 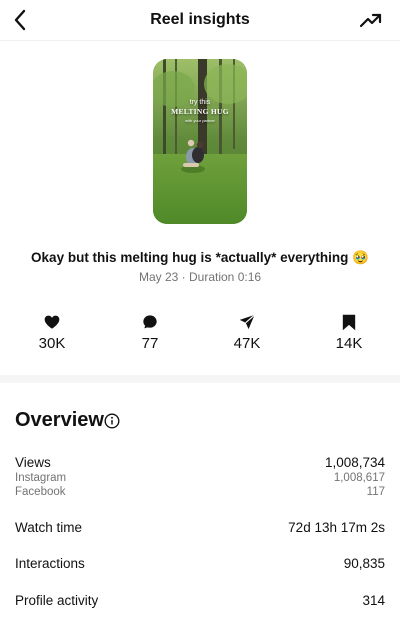 I want to click on interactions-value: 90,835, so click(x=364, y=563).